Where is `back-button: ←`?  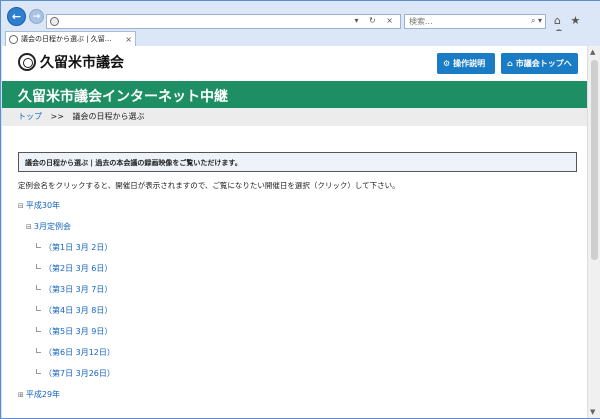 back-button: ← is located at coordinates (16, 16).